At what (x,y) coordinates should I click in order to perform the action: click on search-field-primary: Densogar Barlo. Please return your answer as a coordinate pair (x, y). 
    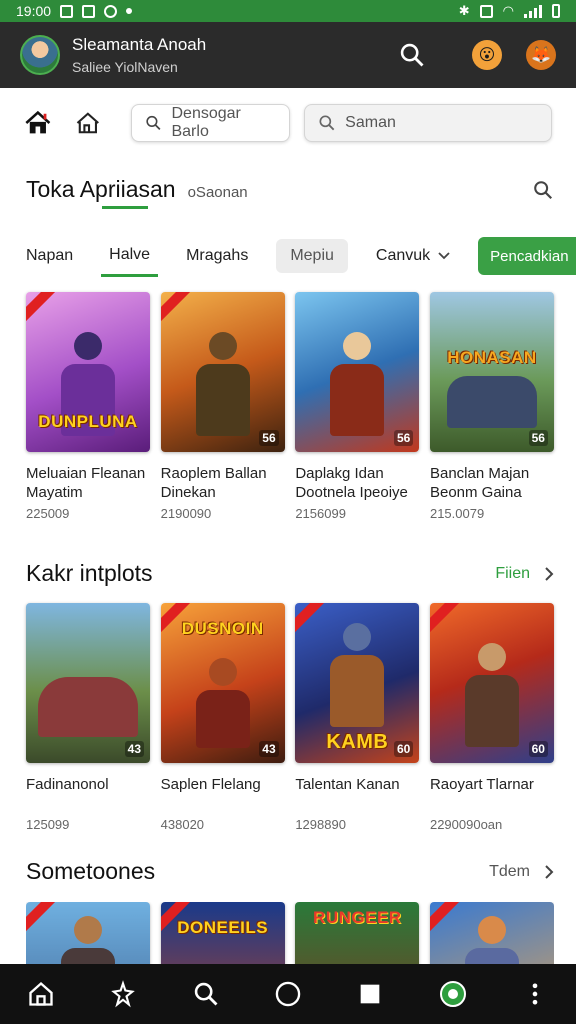
    Looking at the image, I should click on (211, 123).